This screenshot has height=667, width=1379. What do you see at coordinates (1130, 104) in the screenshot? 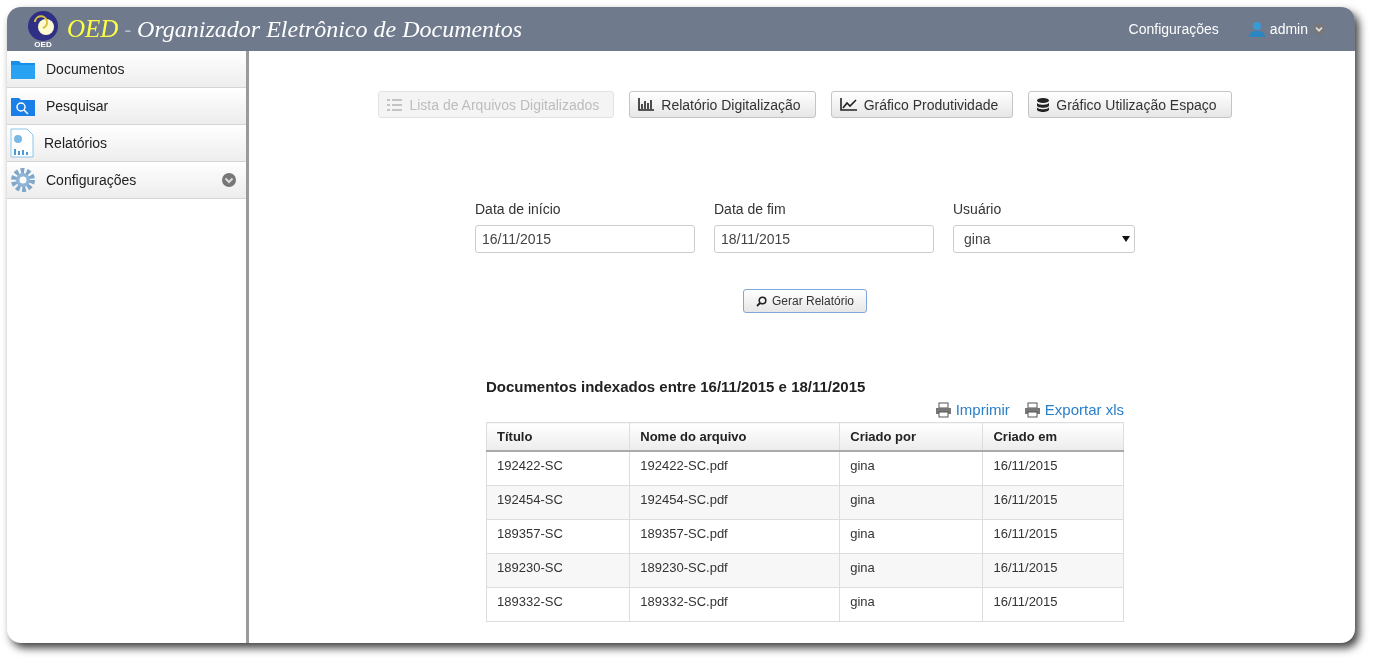
I see `report-button: Gráfico Utilização Espaço` at bounding box center [1130, 104].